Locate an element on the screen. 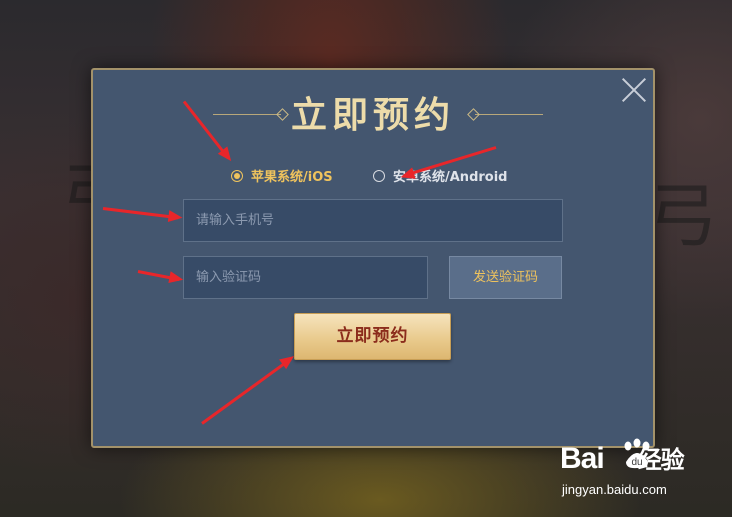 This screenshot has width=732, height=517. verification-code-input: 输入验证码 is located at coordinates (305, 277).